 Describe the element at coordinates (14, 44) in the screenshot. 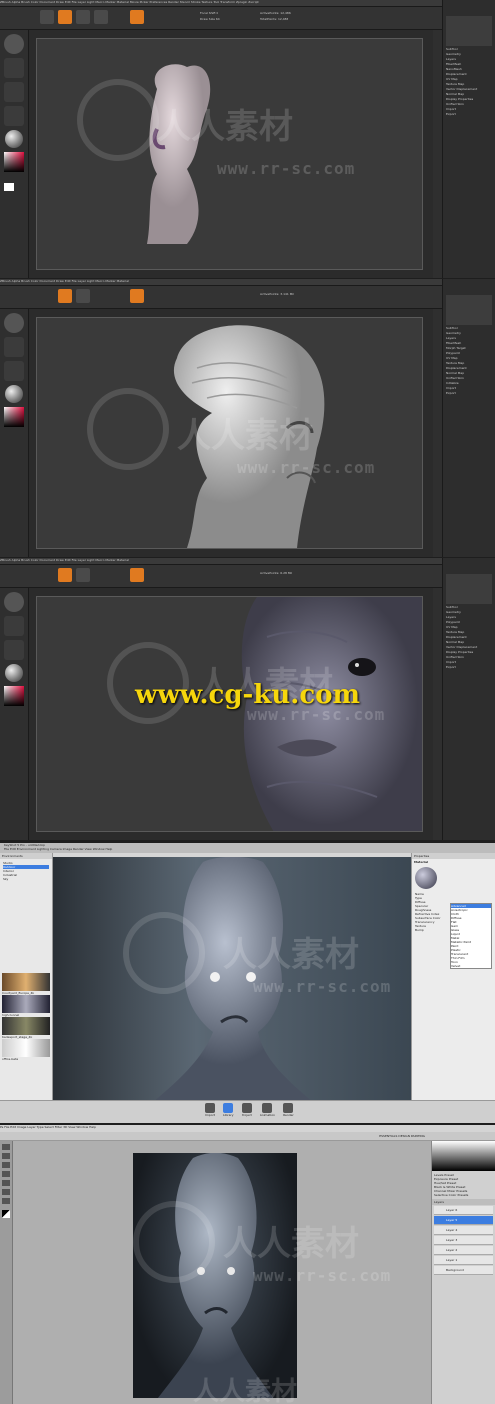

I see `standard-brush-icon` at that location.